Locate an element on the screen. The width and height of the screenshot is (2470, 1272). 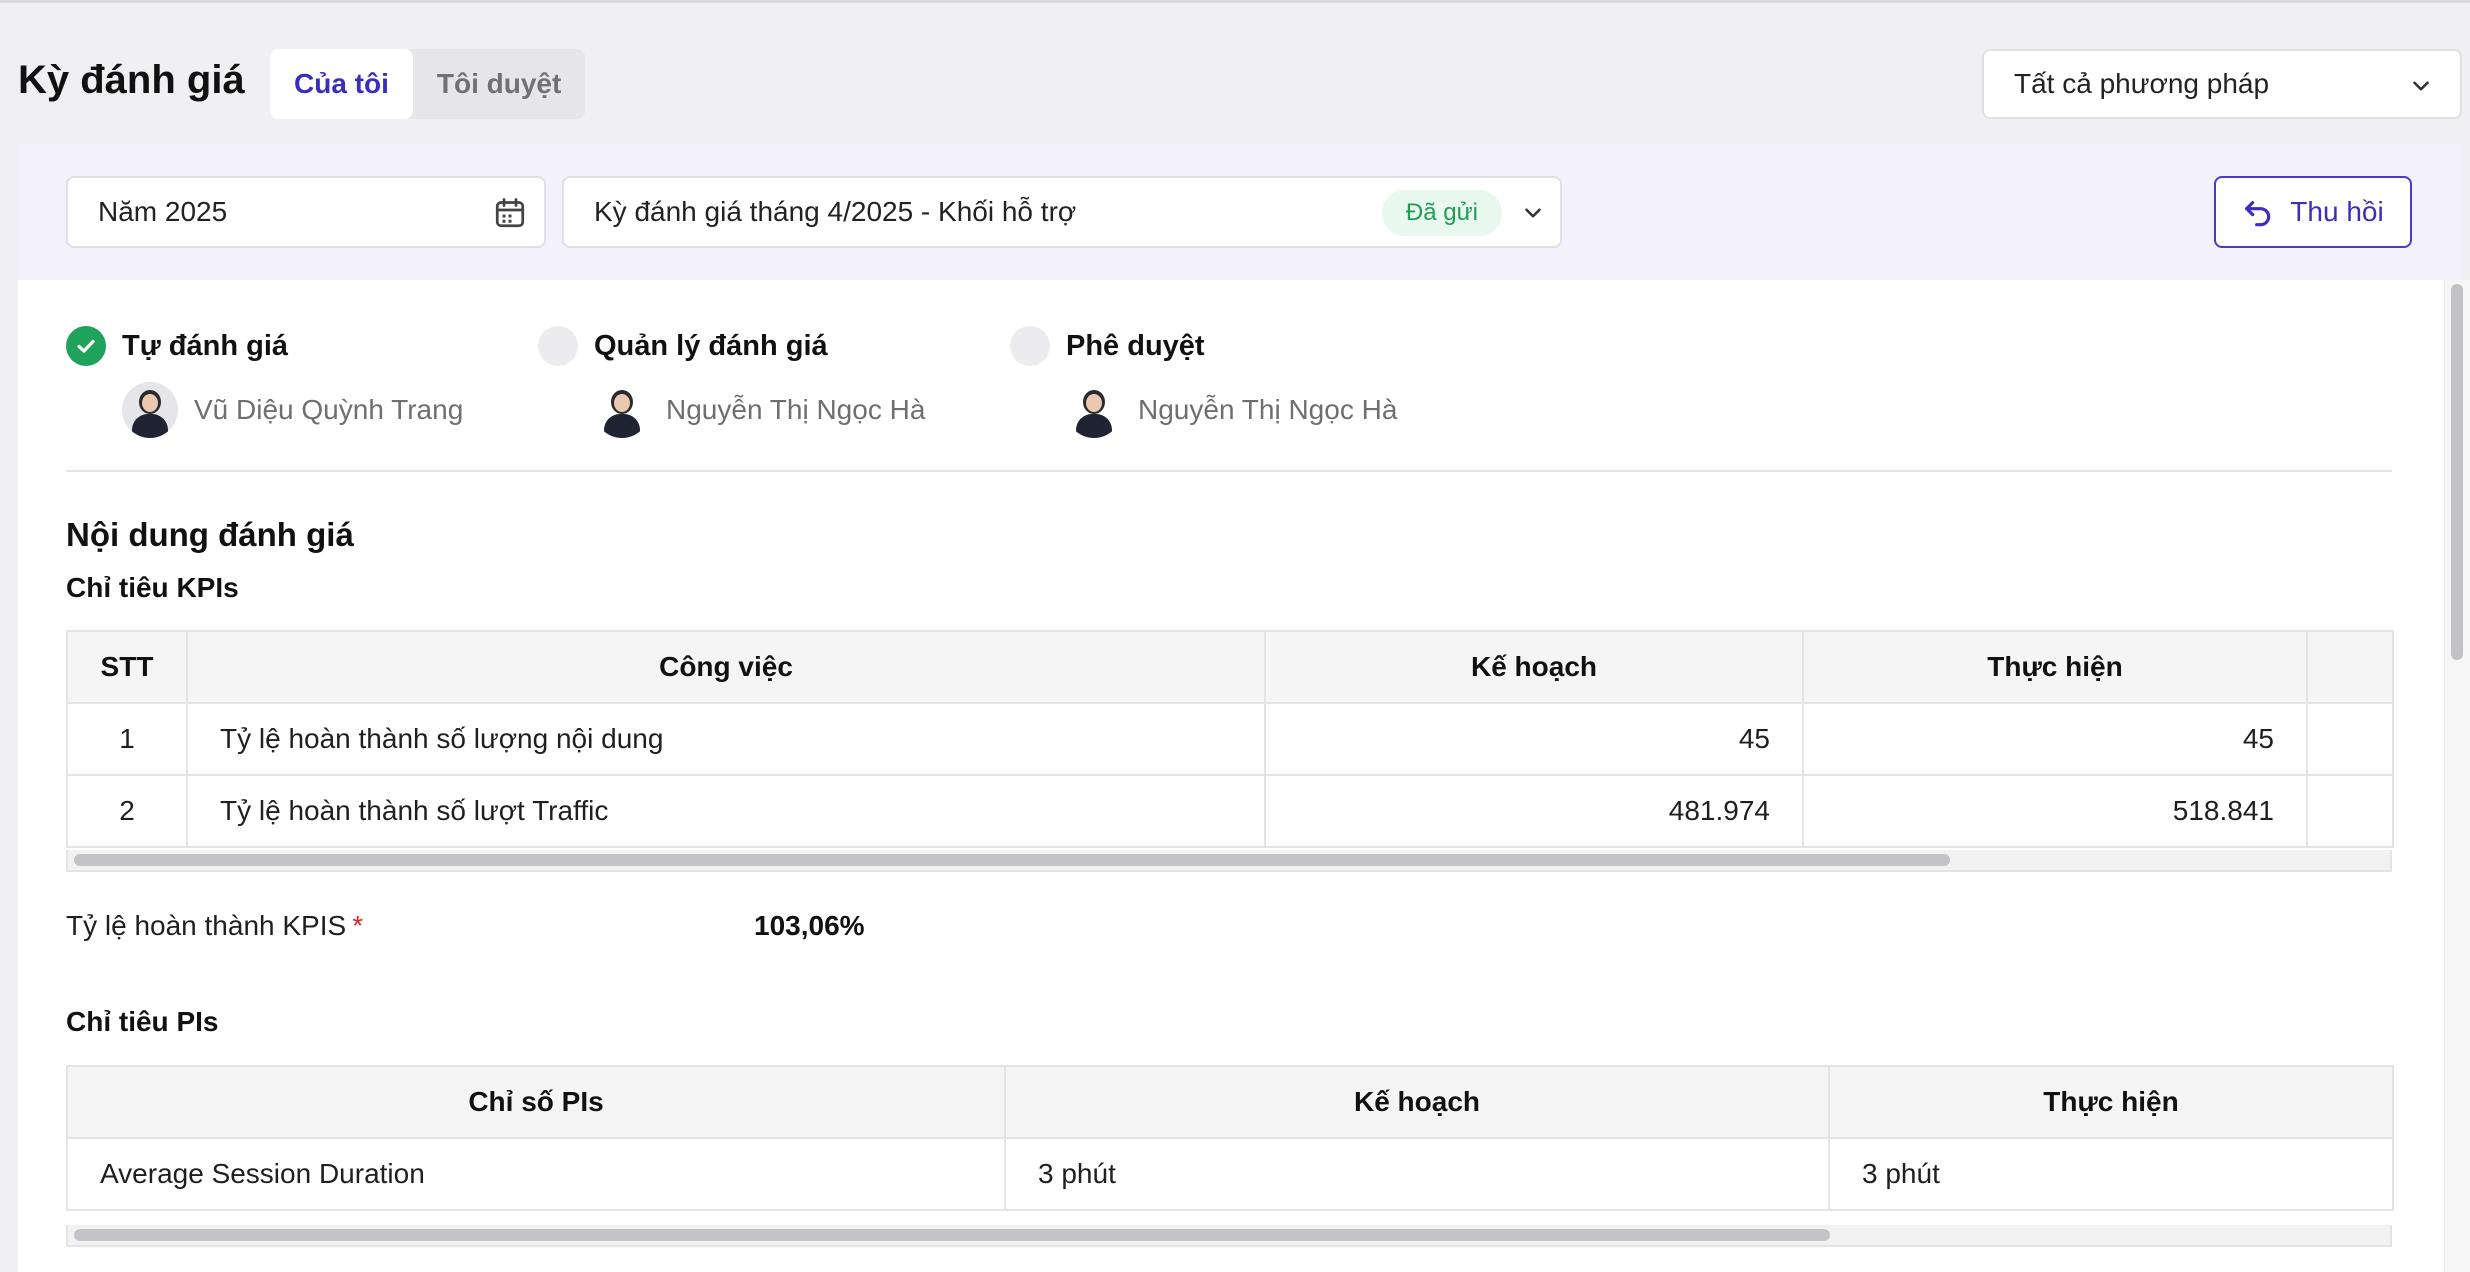
period-value: Kỳ đánh giá tháng 4/2025 - Khối hỗ trợ is located at coordinates (835, 211).